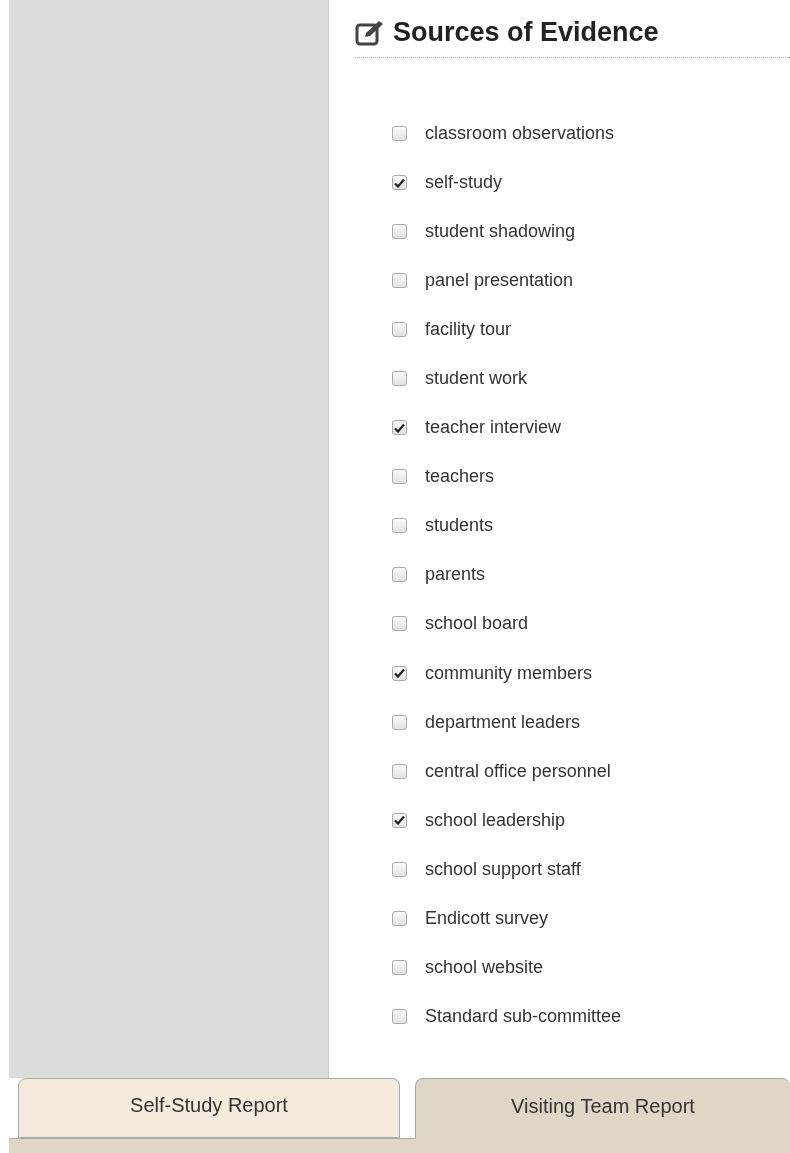 This screenshot has height=1153, width=790. What do you see at coordinates (493, 428) in the screenshot?
I see `checkbox-label: teacher interview` at bounding box center [493, 428].